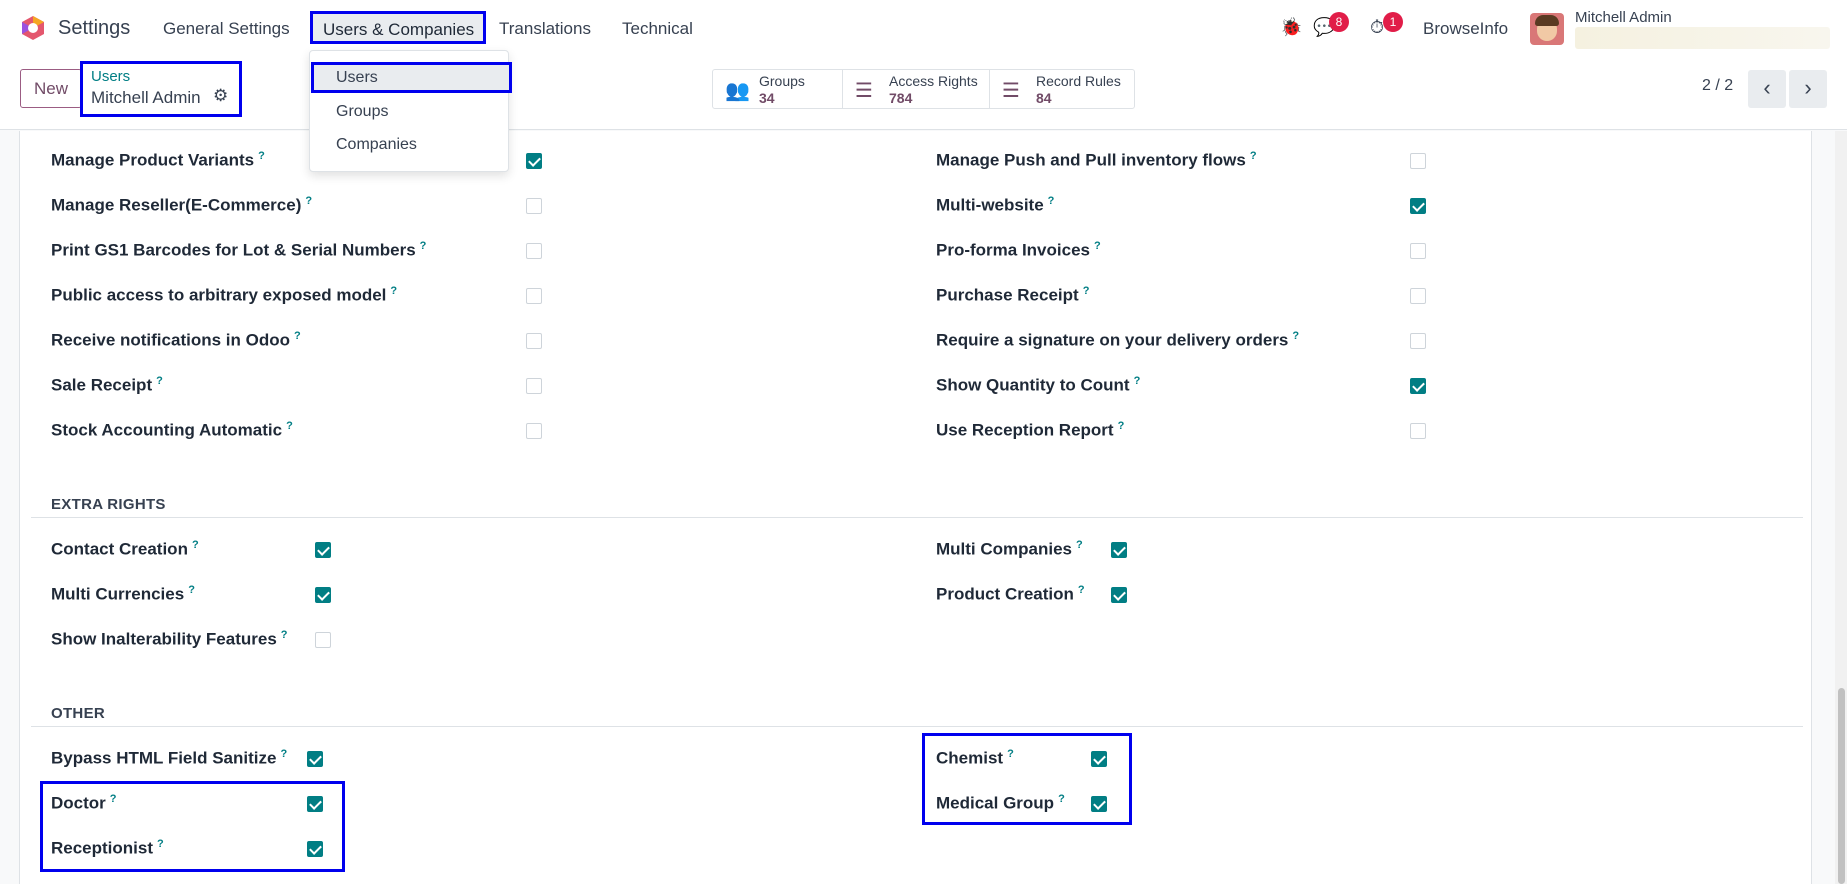 The height and width of the screenshot is (884, 1847). I want to click on company-switcher: BrowseInfo, so click(1465, 29).